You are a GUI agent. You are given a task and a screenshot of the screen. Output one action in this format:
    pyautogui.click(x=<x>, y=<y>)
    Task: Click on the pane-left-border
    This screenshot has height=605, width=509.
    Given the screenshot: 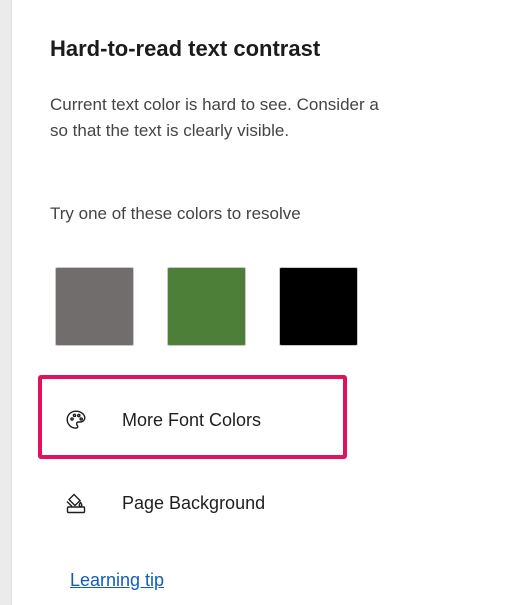 What is the action you would take?
    pyautogui.click(x=6, y=302)
    